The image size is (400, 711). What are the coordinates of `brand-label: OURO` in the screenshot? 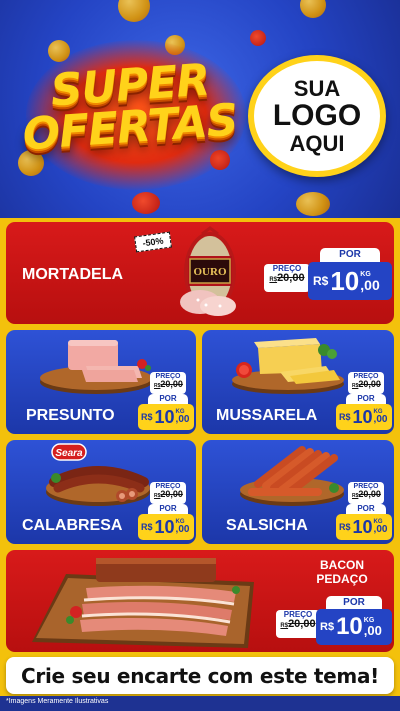 It's located at (210, 272).